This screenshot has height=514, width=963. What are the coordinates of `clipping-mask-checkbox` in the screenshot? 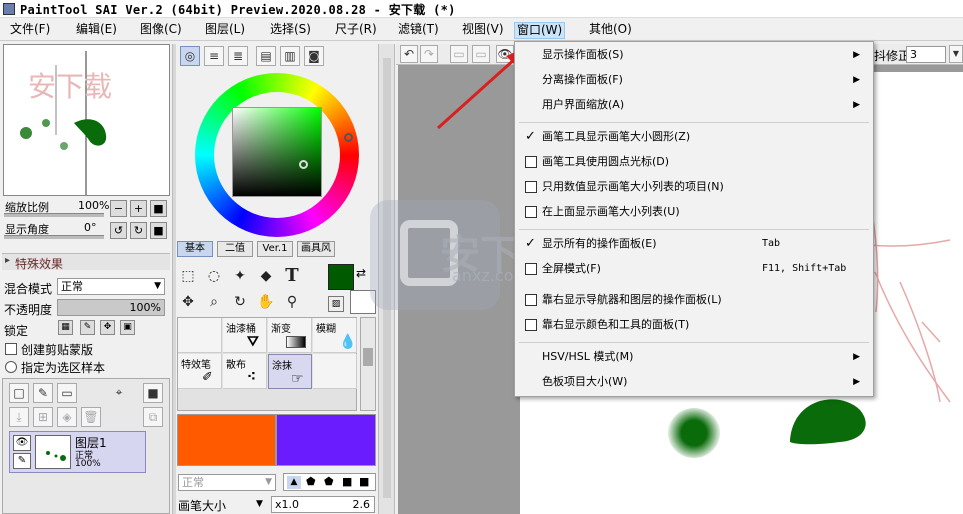 It's located at (11, 349).